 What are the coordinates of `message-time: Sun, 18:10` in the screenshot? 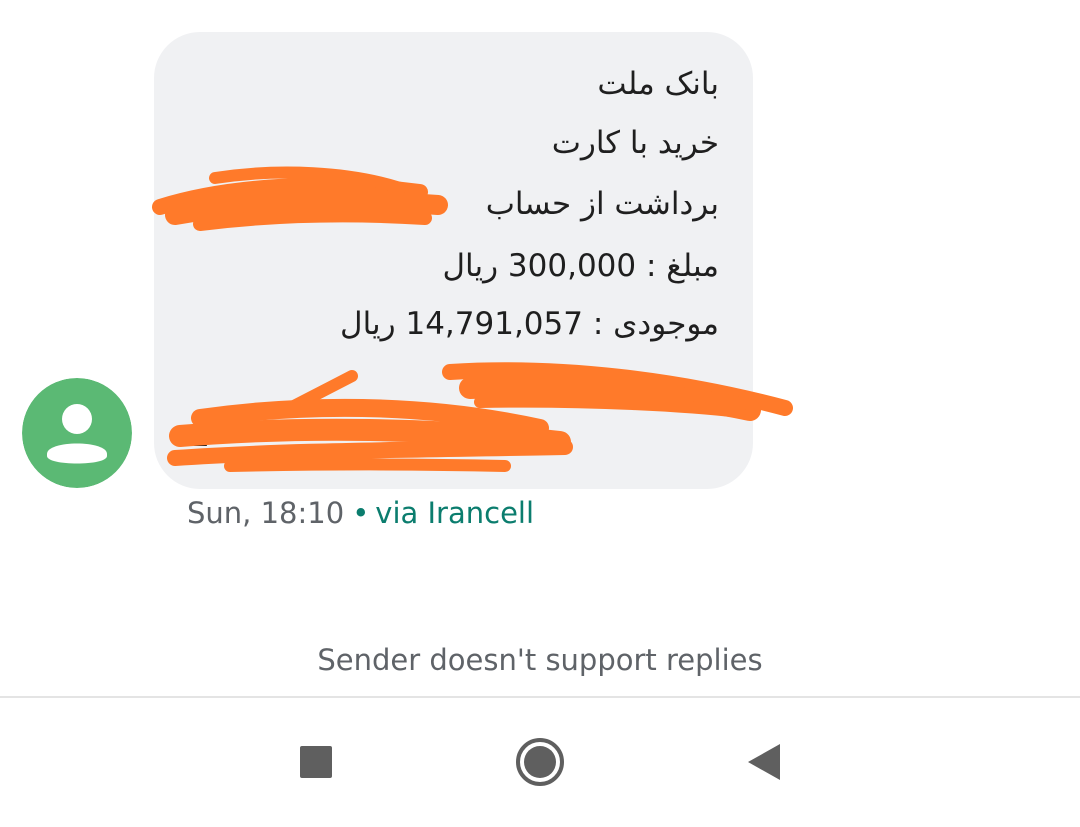 It's located at (266, 513).